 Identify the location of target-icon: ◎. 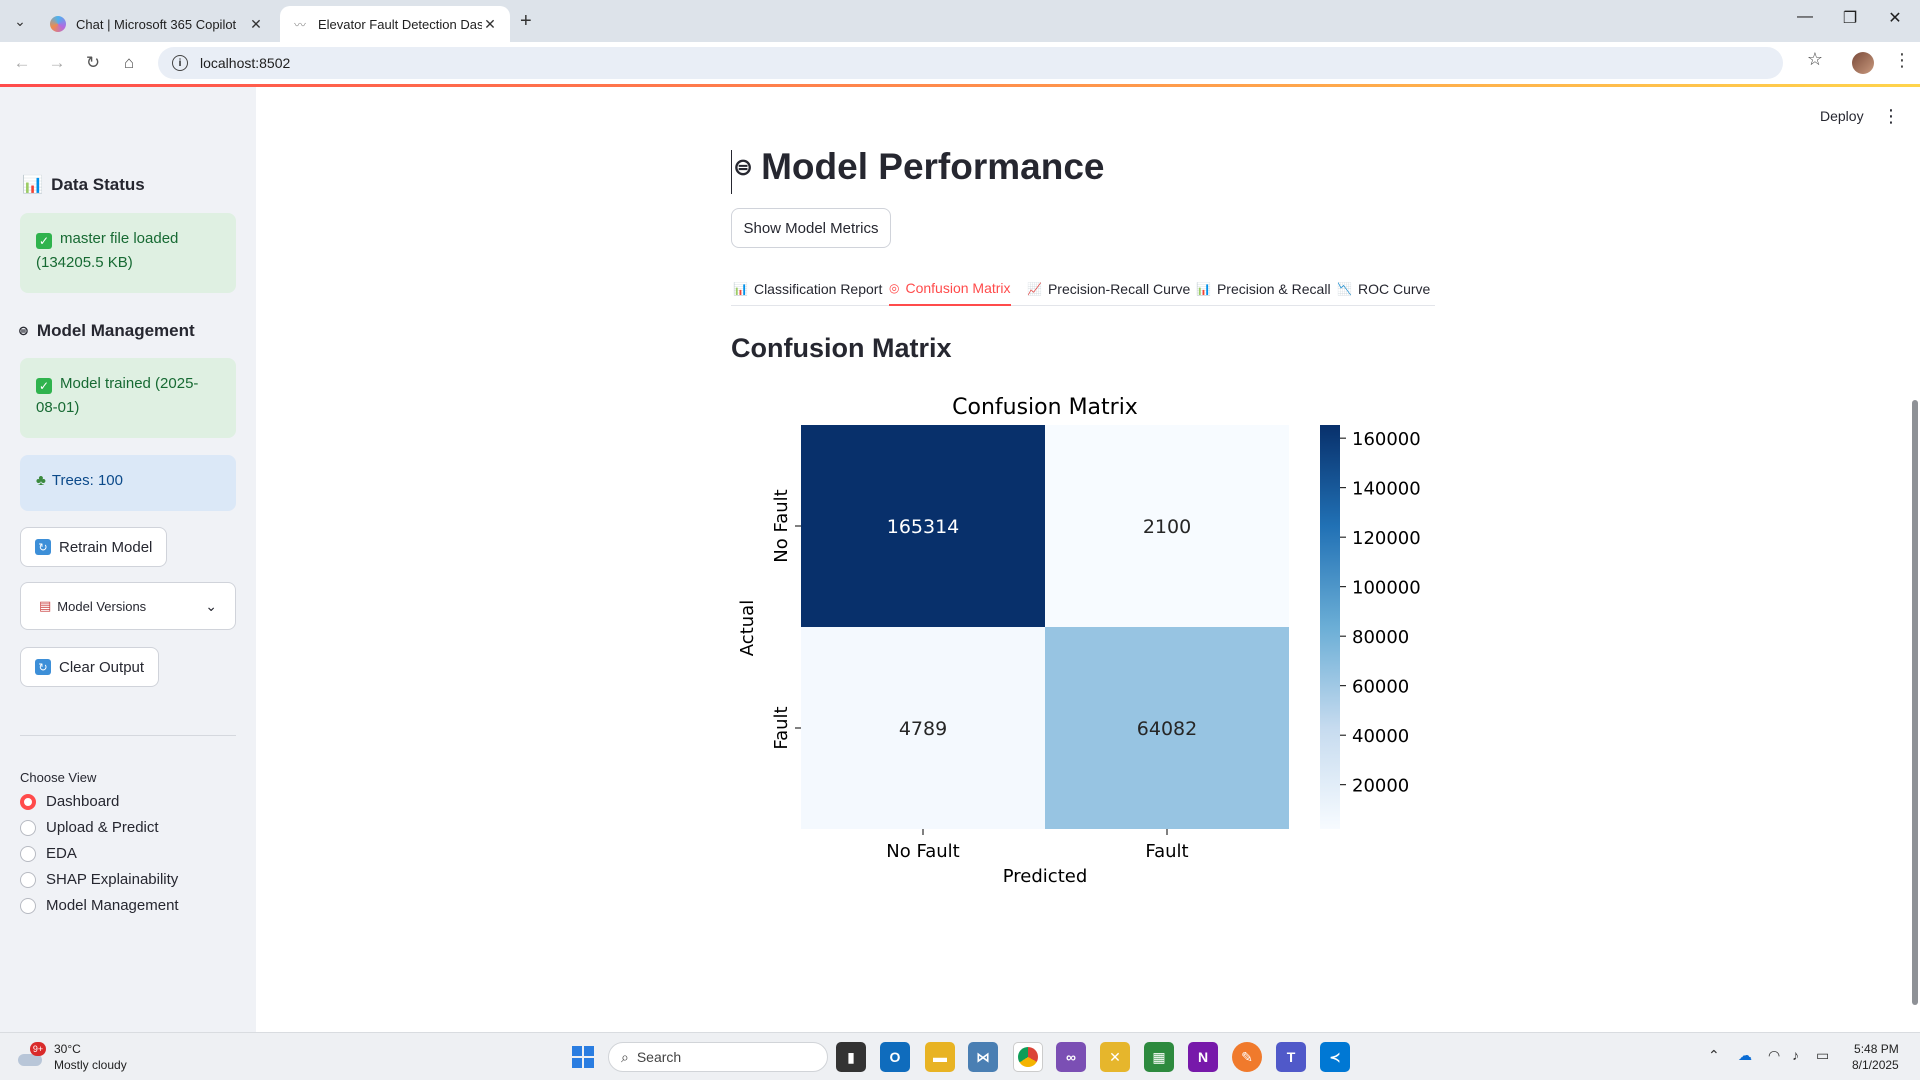
(894, 288).